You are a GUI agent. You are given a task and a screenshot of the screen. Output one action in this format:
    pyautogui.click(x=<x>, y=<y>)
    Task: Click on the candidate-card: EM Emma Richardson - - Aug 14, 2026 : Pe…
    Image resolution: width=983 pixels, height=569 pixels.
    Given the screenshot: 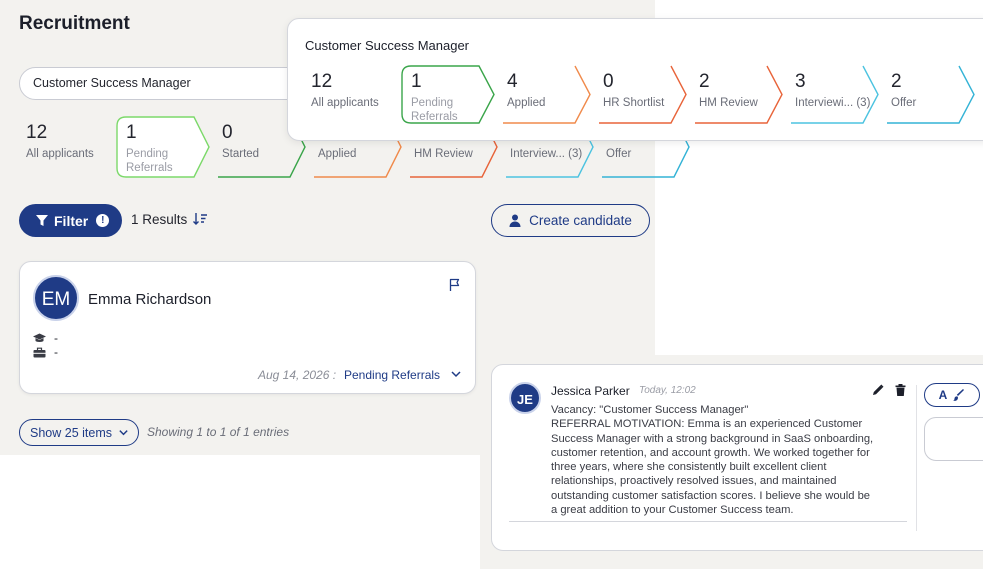 What is the action you would take?
    pyautogui.click(x=247, y=327)
    